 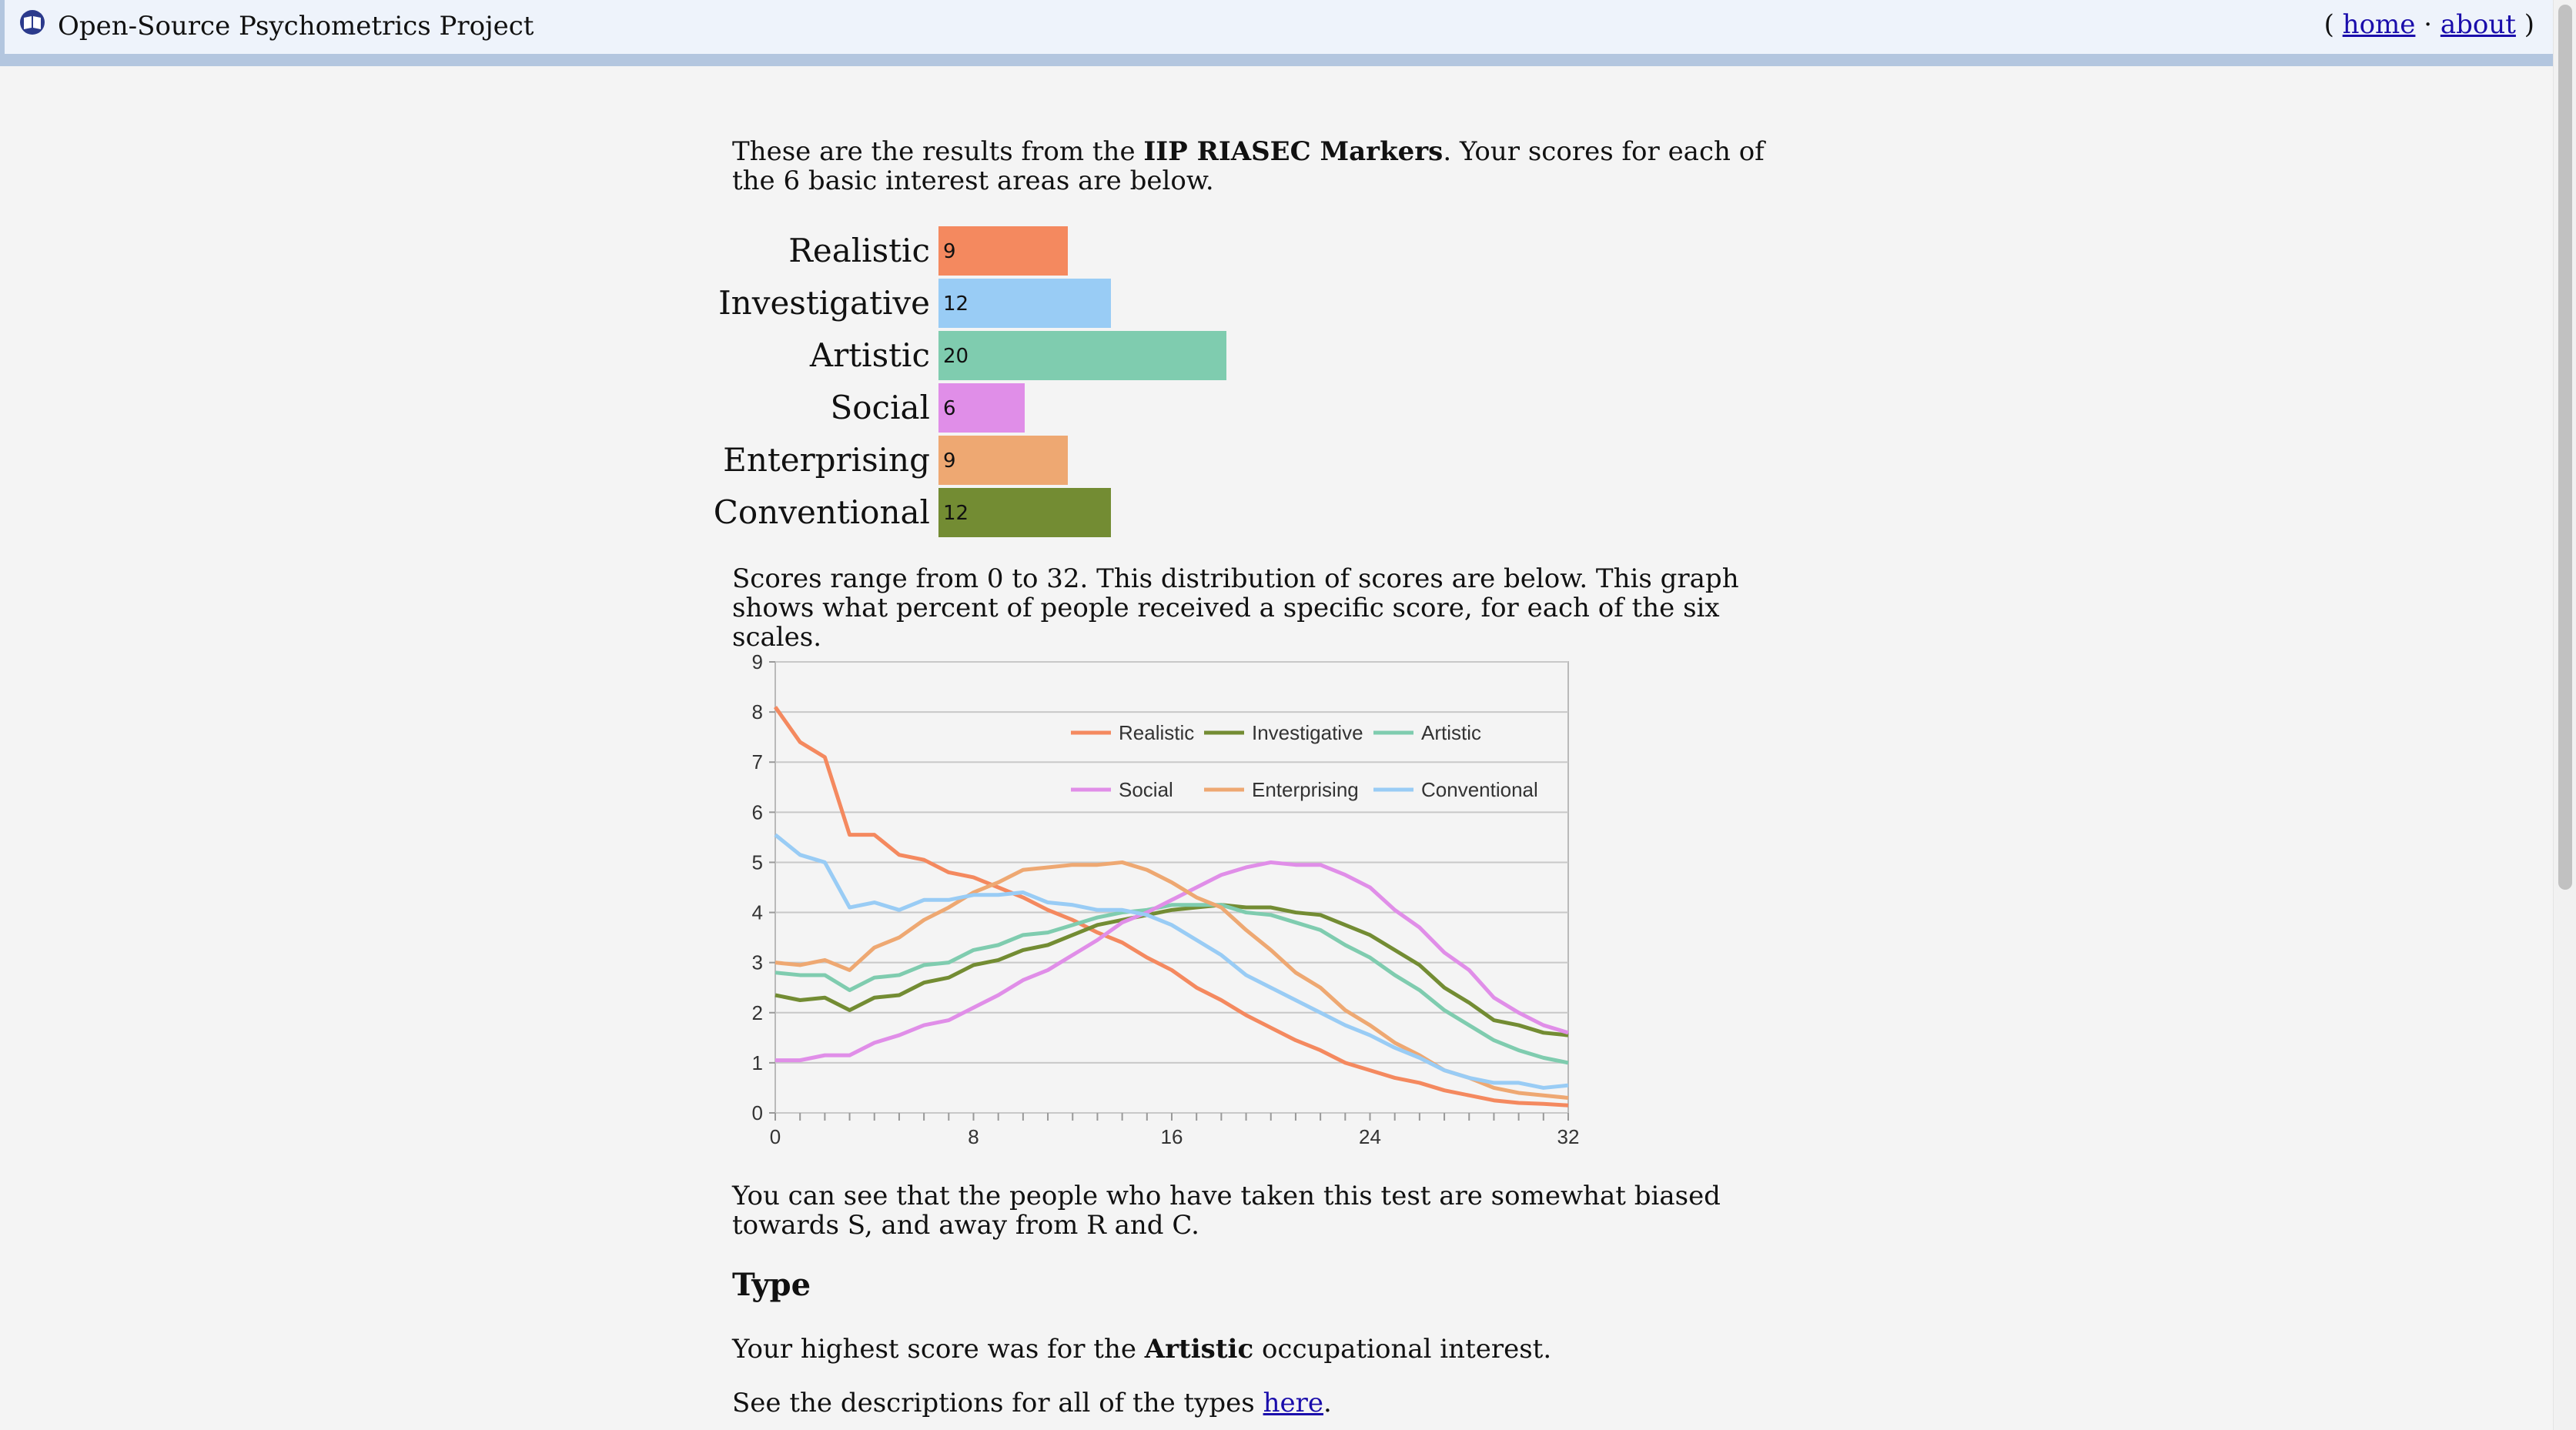 I want to click on highest-type: Artistic, so click(x=1199, y=1349).